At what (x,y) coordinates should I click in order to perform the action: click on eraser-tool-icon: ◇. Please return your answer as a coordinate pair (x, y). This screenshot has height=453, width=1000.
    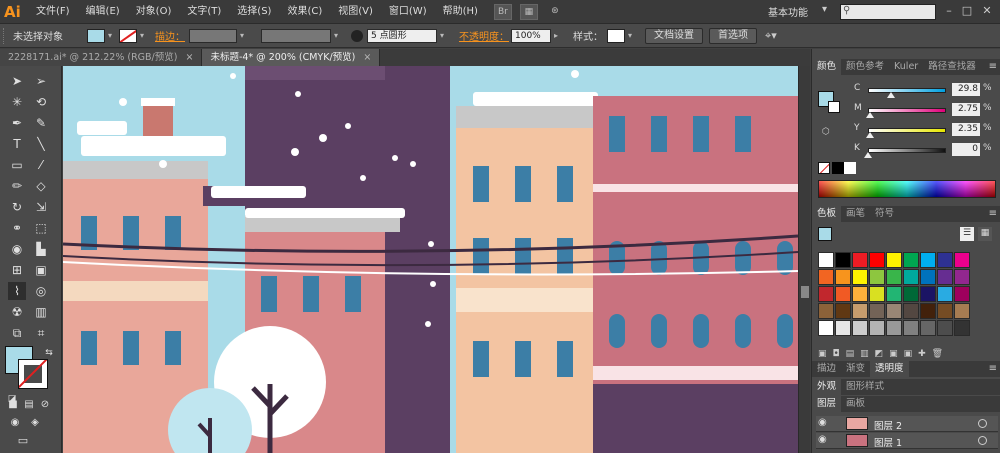
    Looking at the image, I should click on (41, 186).